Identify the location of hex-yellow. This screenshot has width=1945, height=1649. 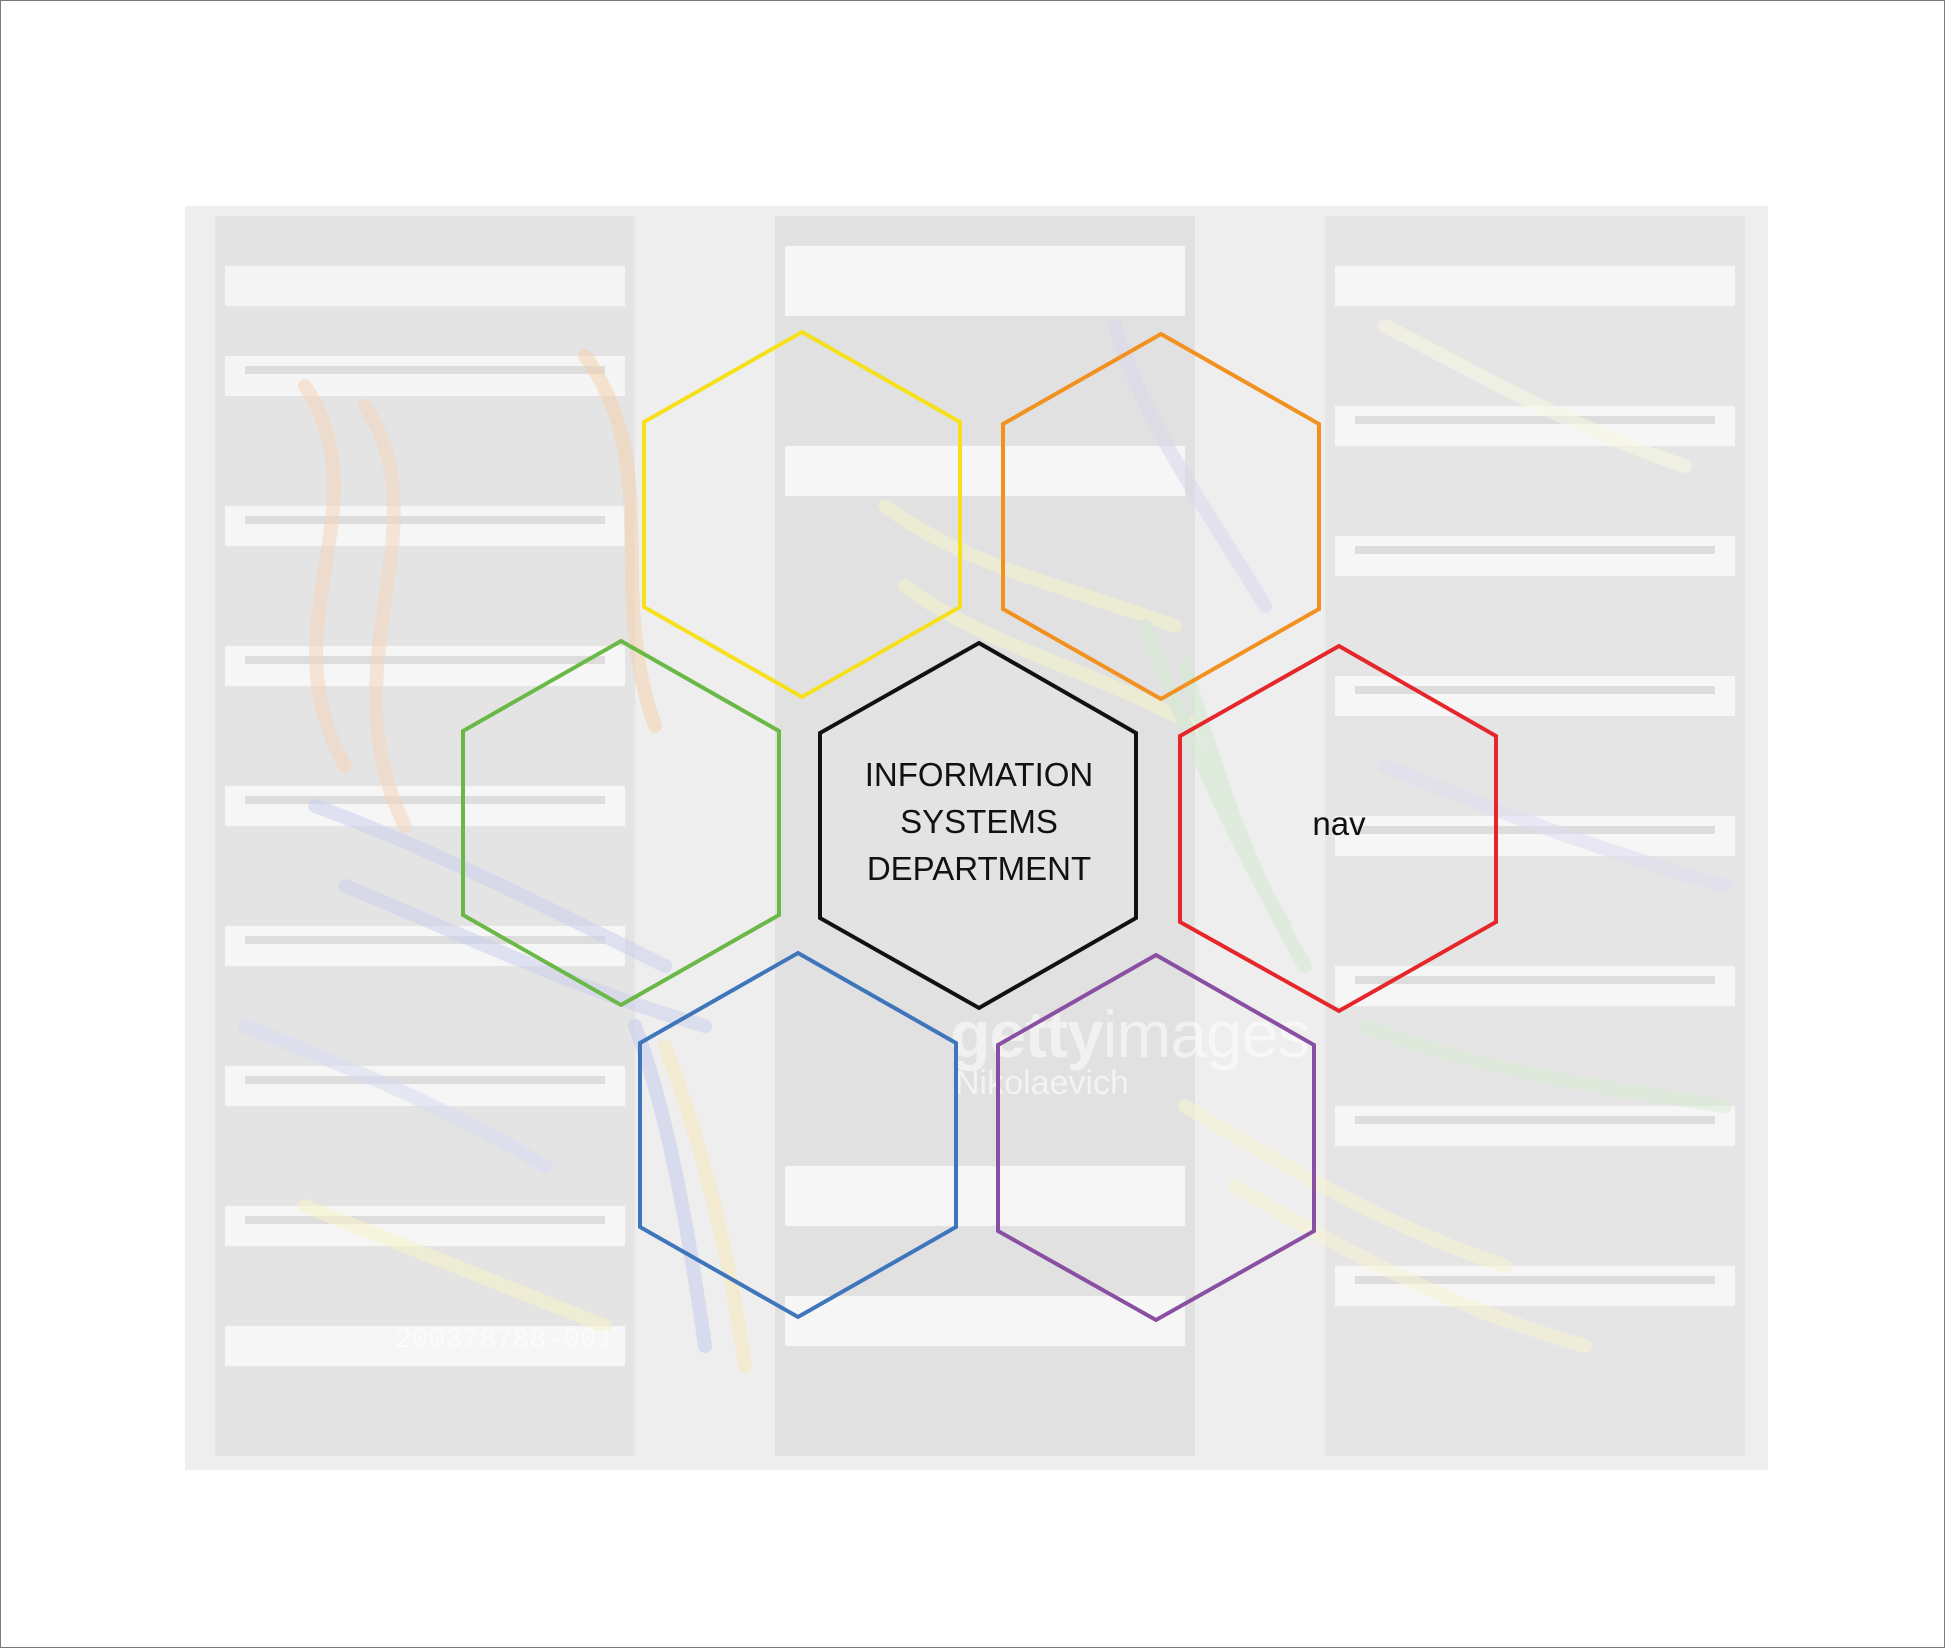
(802, 514).